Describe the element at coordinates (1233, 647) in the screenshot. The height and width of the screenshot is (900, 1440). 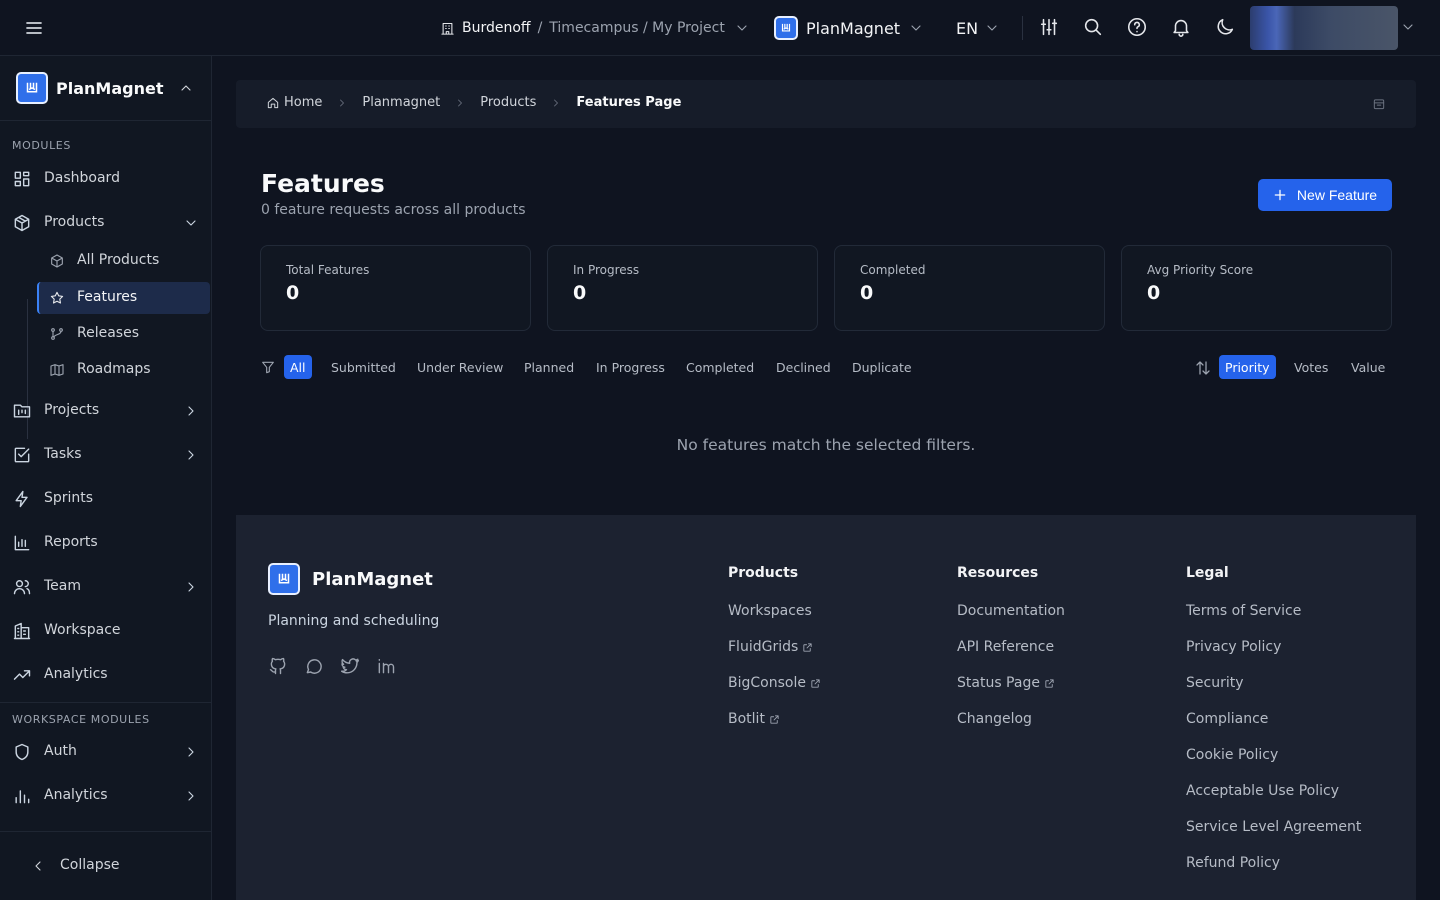
I see `footer-link-privacy: Privacy Policy` at that location.